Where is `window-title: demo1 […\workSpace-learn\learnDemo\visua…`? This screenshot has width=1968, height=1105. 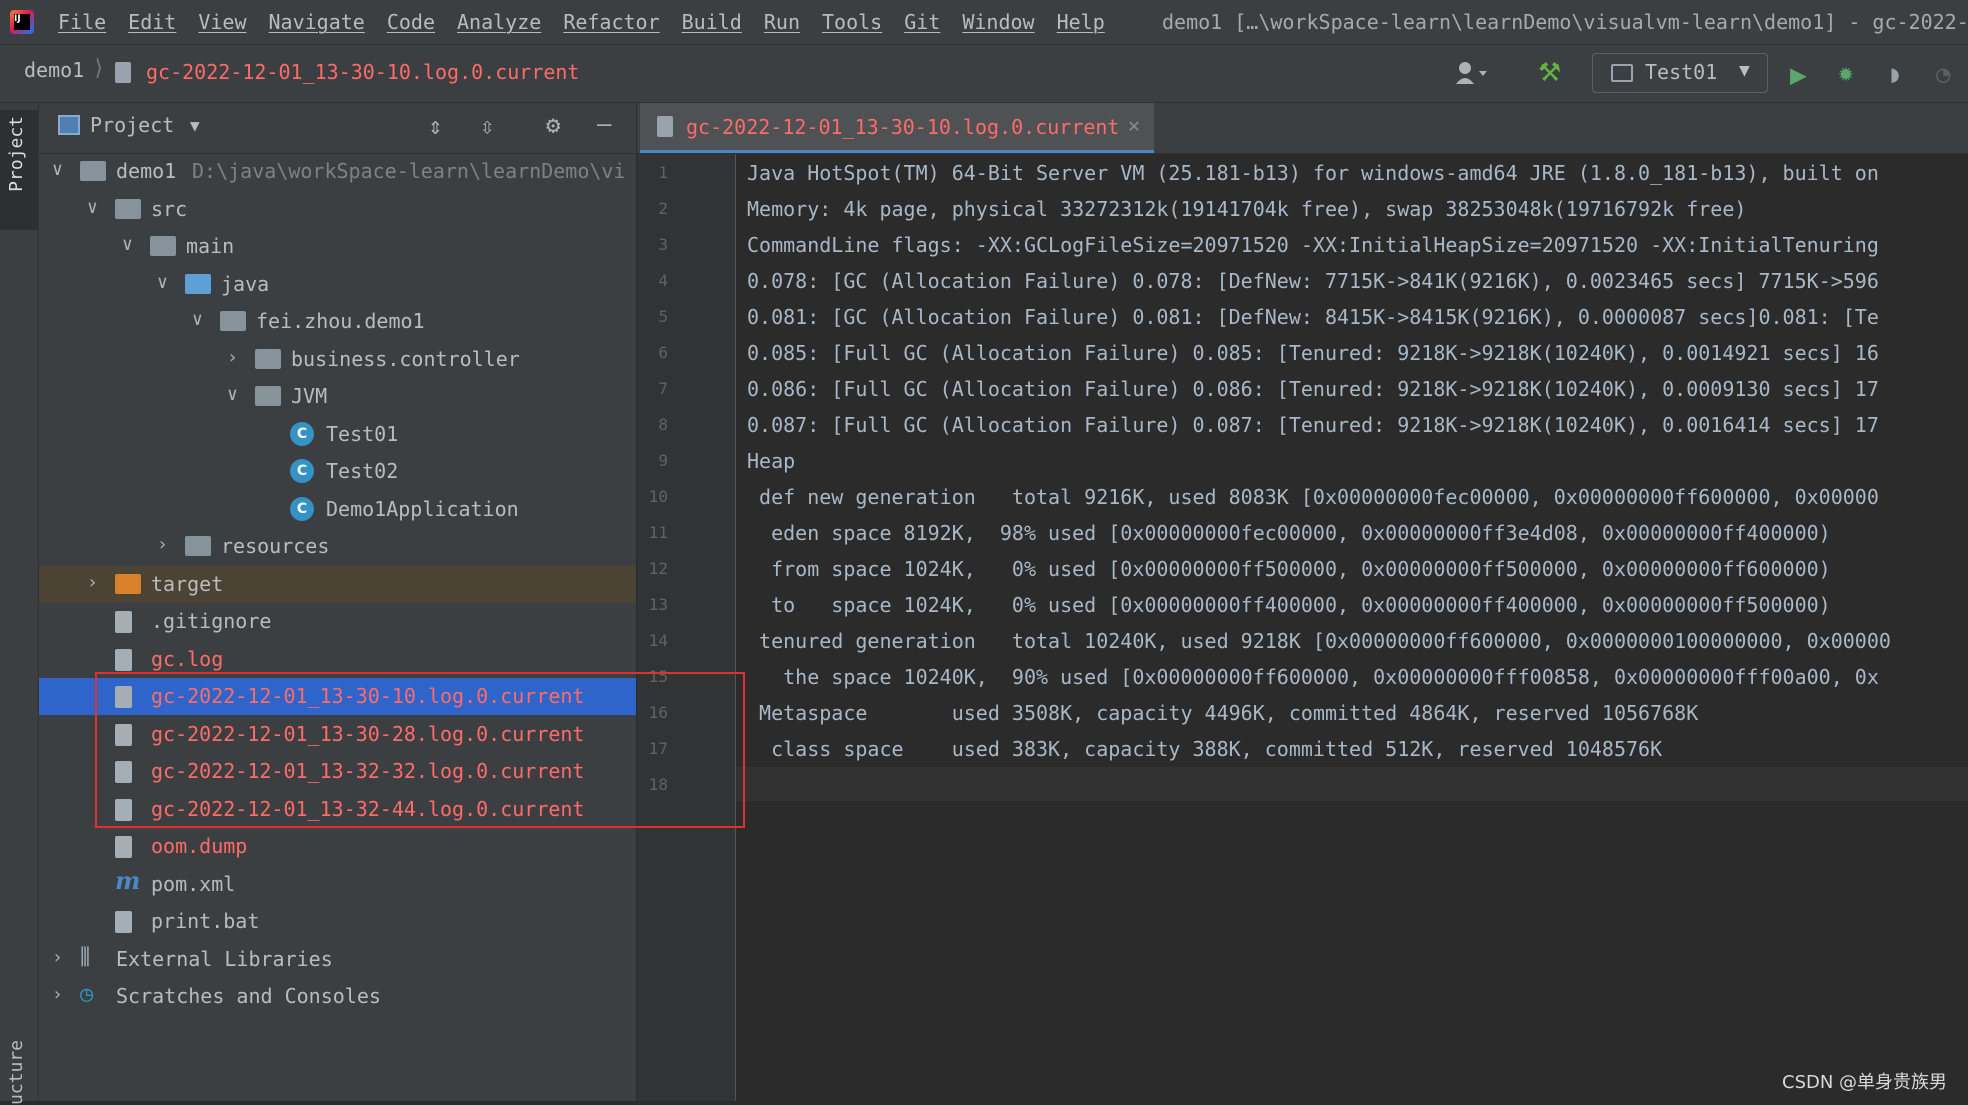
window-title: demo1 […\workSpace-learn\learnDemo\visua… is located at coordinates (1565, 22).